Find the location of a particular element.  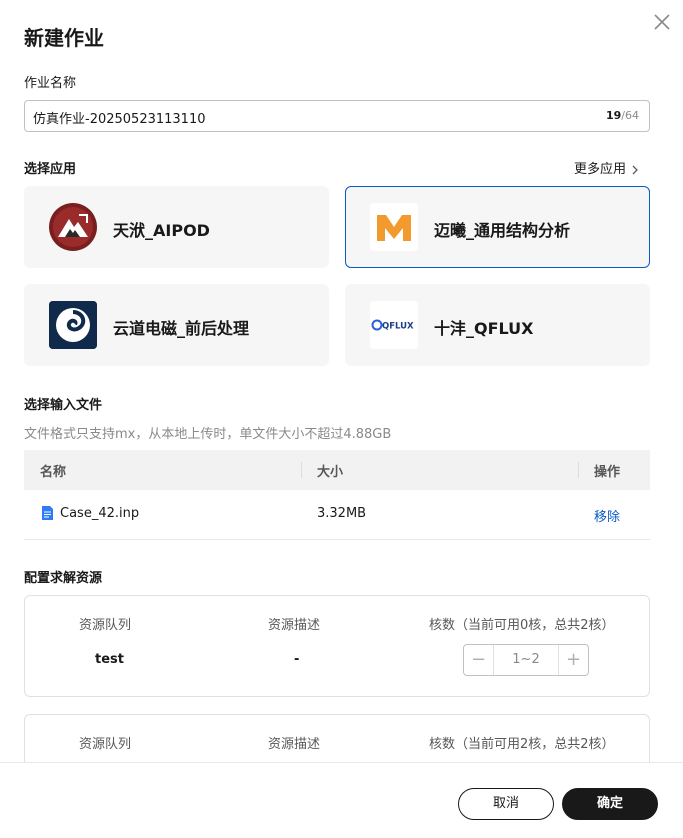

more-apps-link: 更多应用 is located at coordinates (607, 167).